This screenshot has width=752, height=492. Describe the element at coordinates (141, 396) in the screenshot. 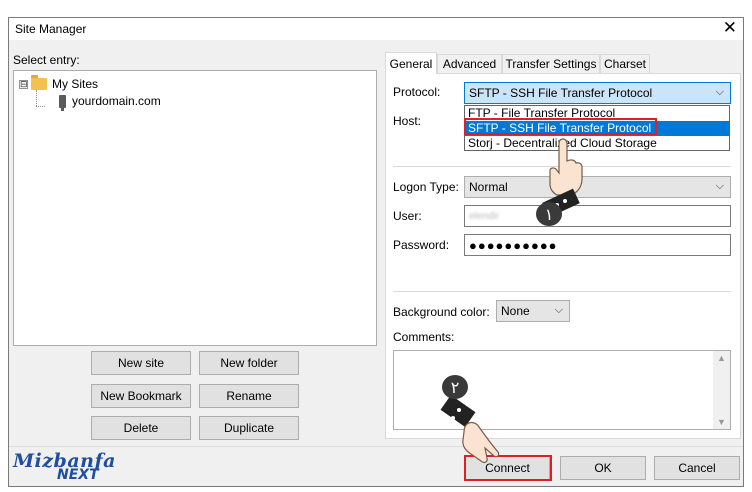

I see `new-bookmark-button: New Bookmark` at that location.